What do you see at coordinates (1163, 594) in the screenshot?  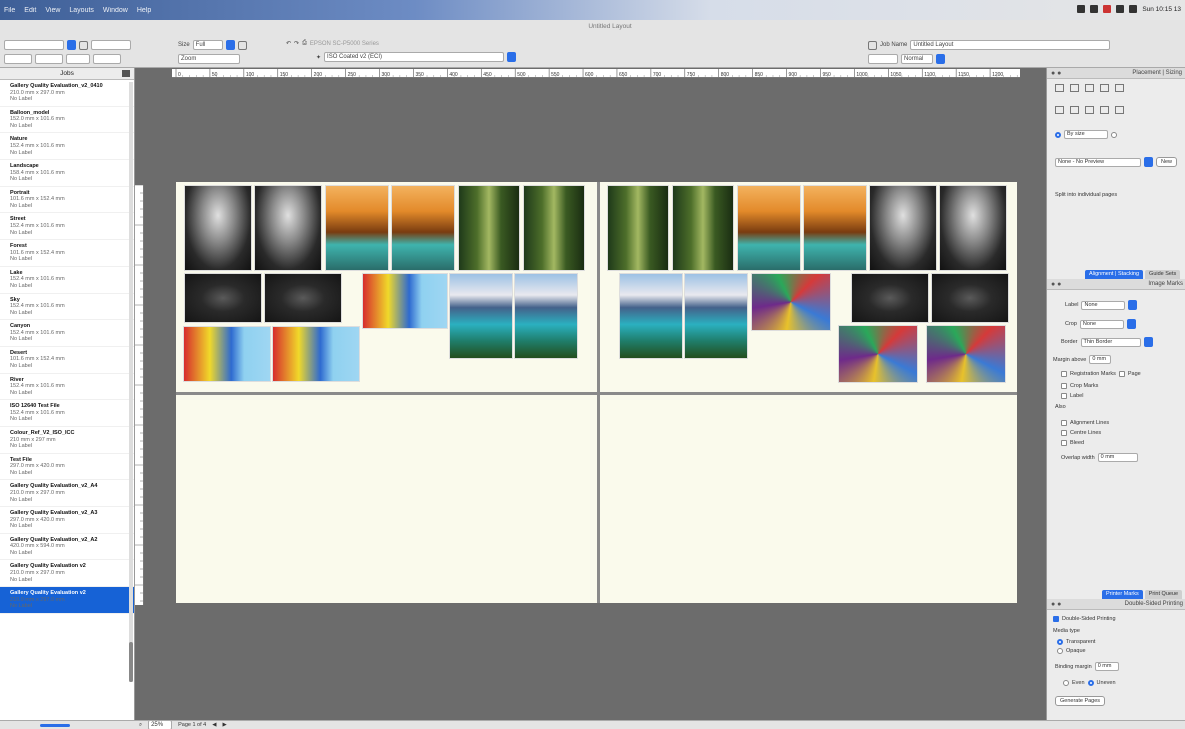 I see `tab-print-queue: Print Queue` at bounding box center [1163, 594].